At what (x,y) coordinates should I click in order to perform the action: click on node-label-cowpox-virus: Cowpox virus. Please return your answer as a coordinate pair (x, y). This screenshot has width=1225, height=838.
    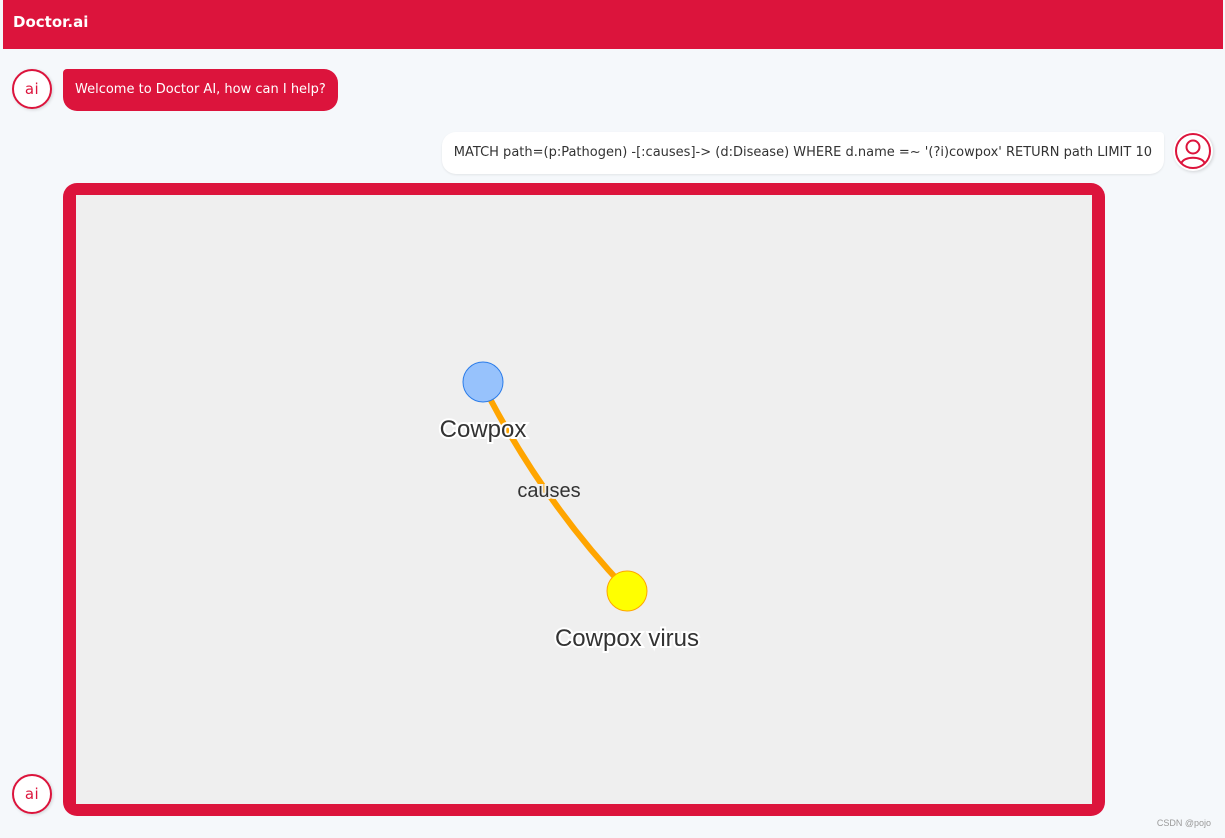
    Looking at the image, I should click on (627, 638).